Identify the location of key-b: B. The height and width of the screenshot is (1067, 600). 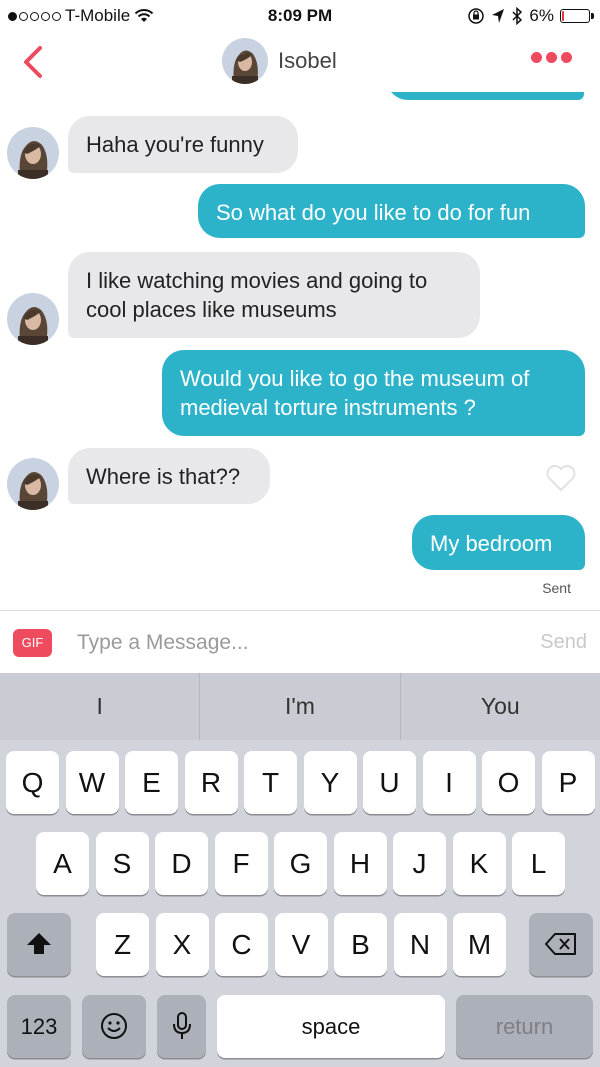
(360, 944).